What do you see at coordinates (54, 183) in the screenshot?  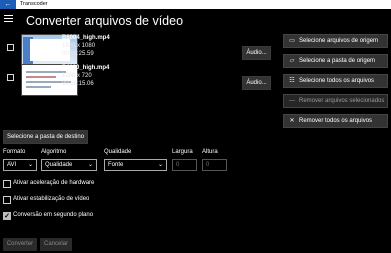 I see `hardware-acceleration-label: Ativar aceleração de hardware` at bounding box center [54, 183].